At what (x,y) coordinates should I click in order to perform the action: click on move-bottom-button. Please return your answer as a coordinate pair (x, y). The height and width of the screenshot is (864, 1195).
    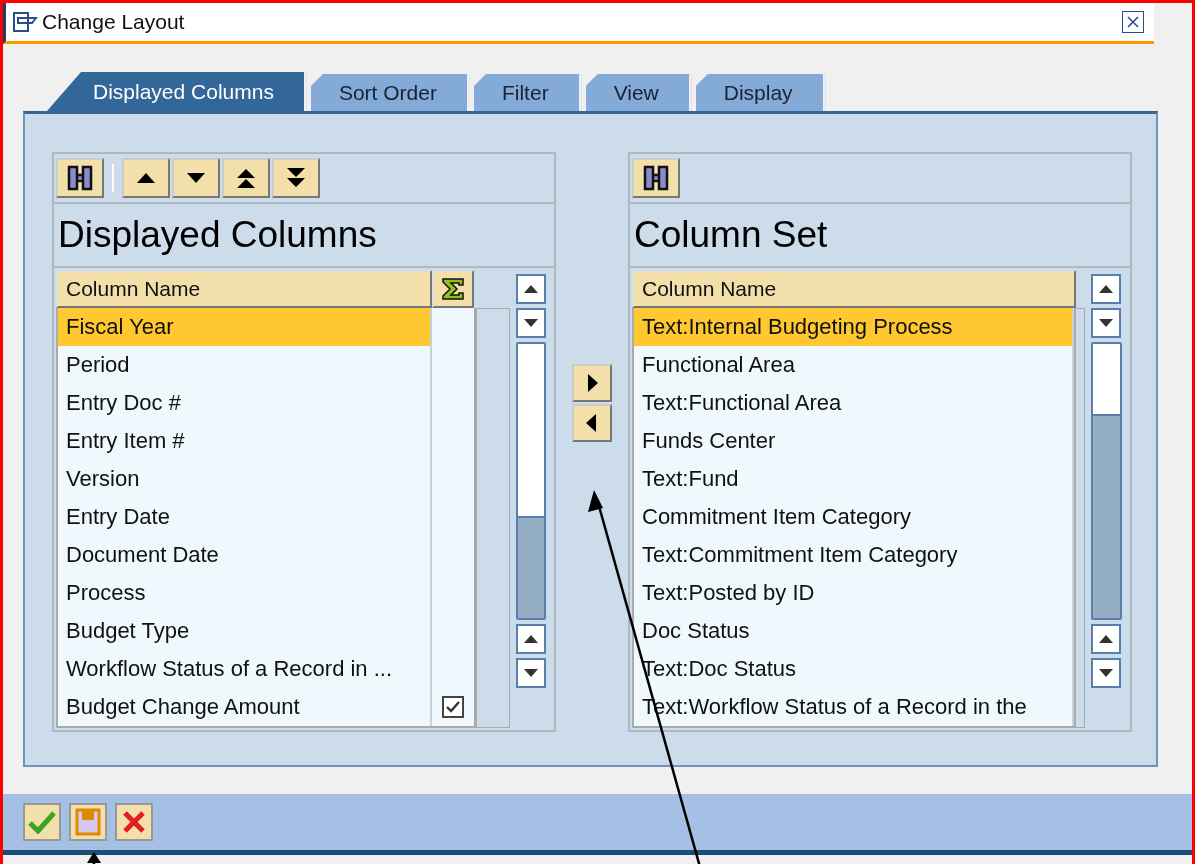
    Looking at the image, I should click on (296, 178).